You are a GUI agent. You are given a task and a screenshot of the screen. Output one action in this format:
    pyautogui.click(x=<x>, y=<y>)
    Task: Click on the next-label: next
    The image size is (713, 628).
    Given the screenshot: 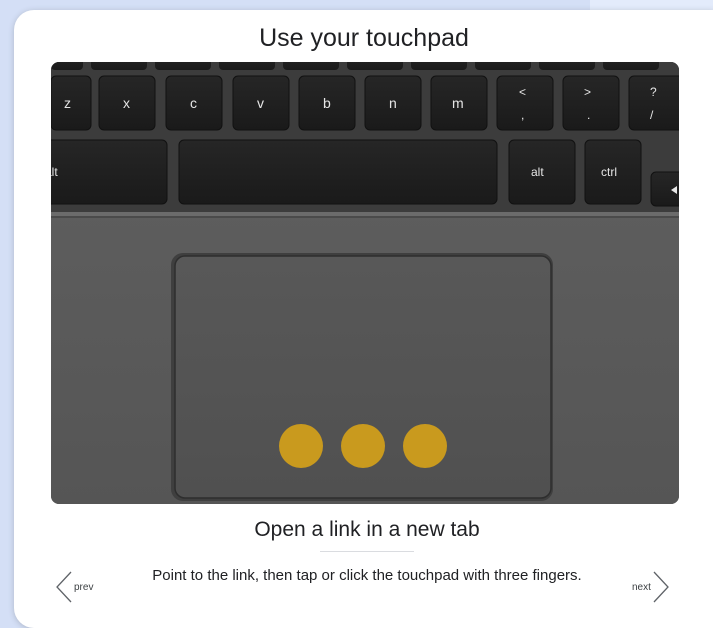 What is the action you would take?
    pyautogui.click(x=641, y=587)
    